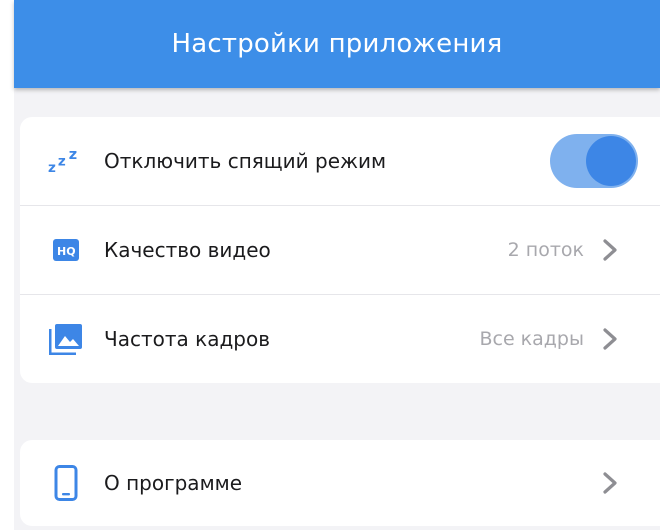  I want to click on phone-icon, so click(66, 483).